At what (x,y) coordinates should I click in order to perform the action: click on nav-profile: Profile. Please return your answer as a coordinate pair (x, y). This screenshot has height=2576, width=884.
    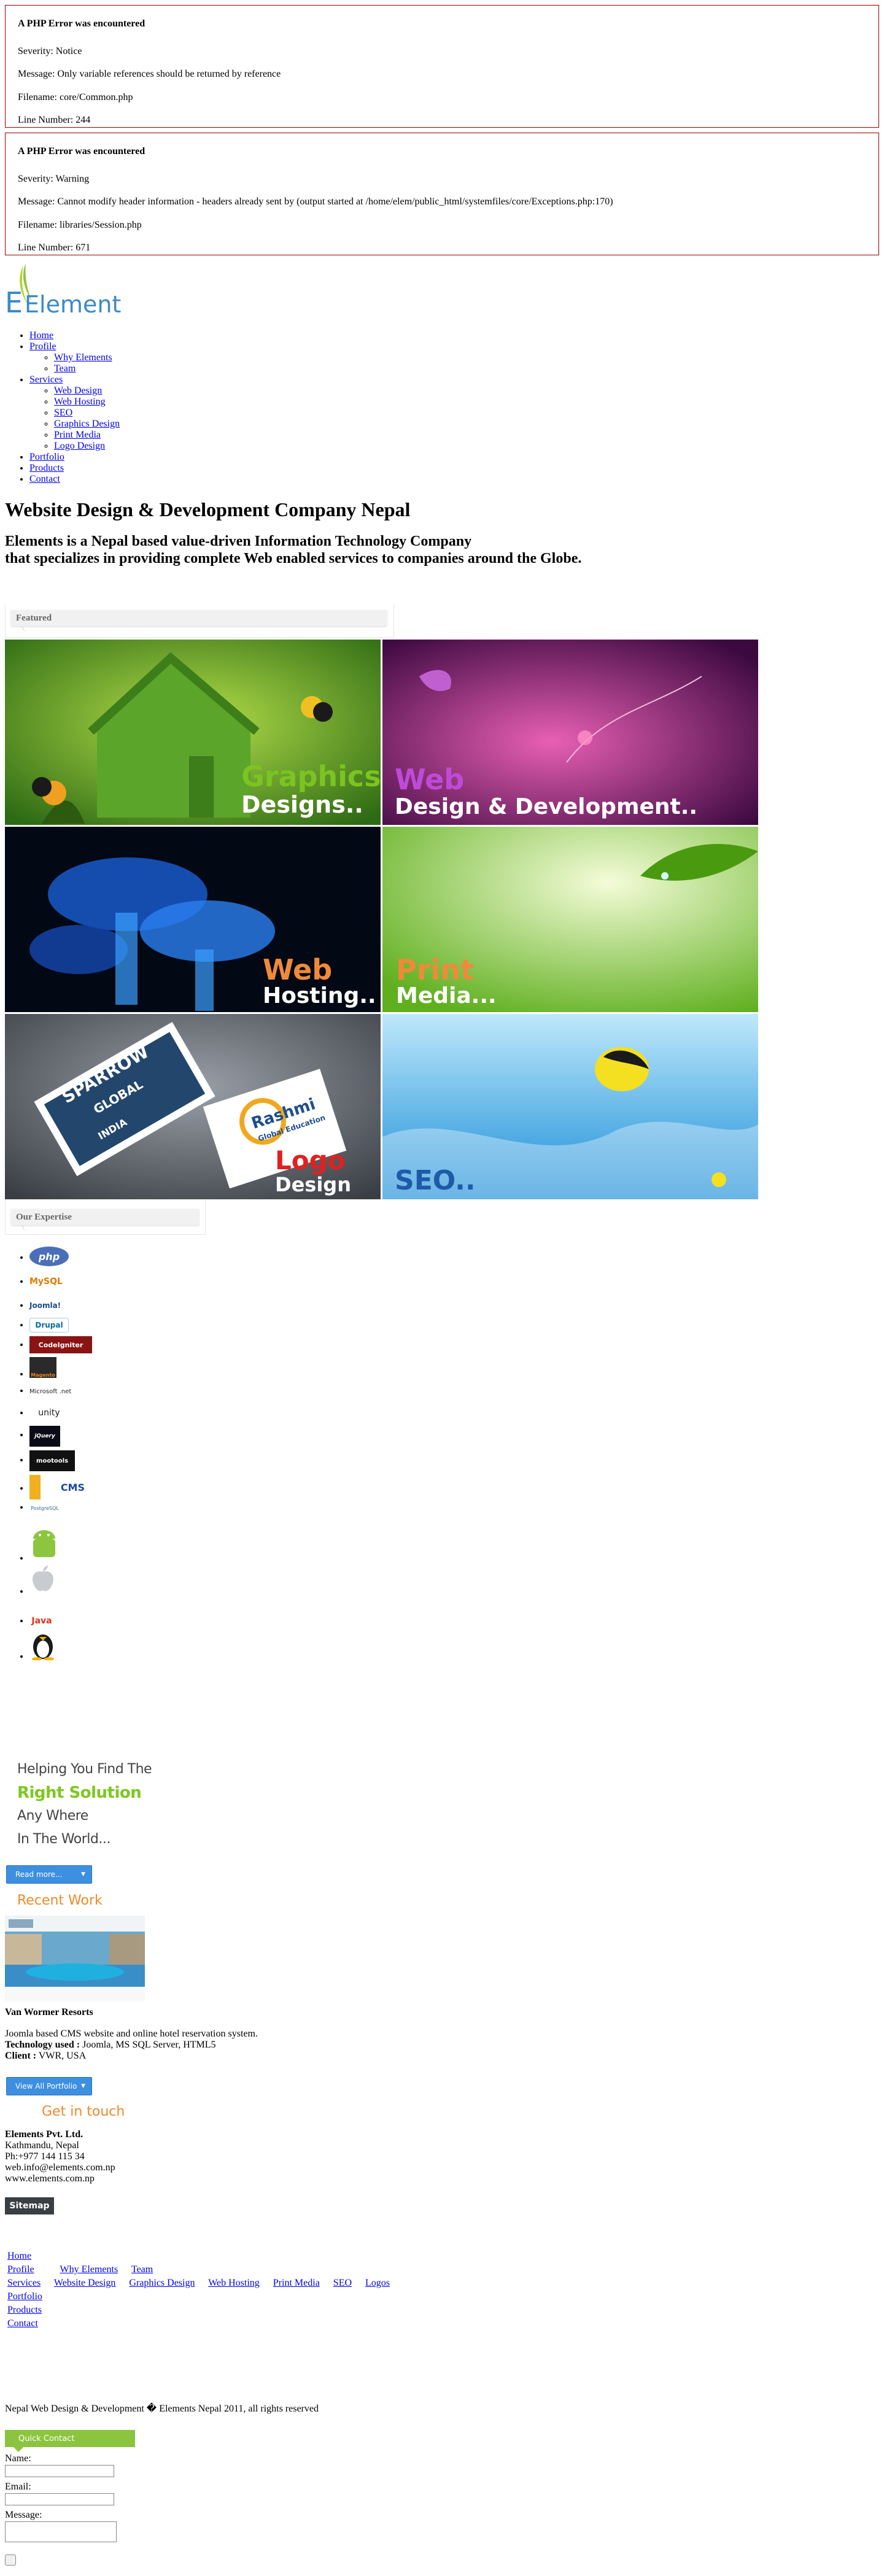
    Looking at the image, I should click on (42, 346).